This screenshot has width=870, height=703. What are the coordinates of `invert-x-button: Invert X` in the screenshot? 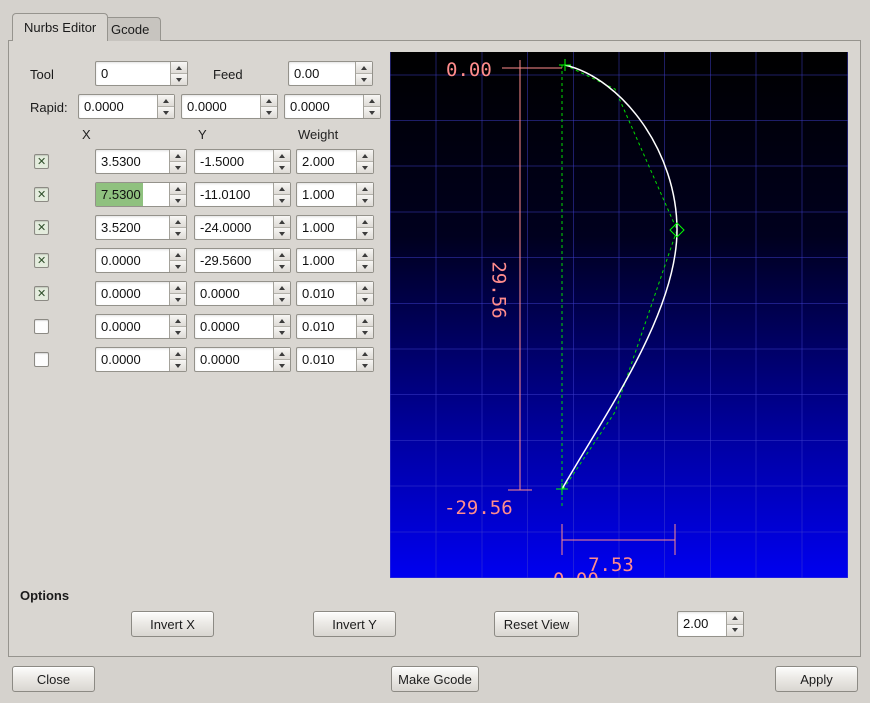 It's located at (172, 624).